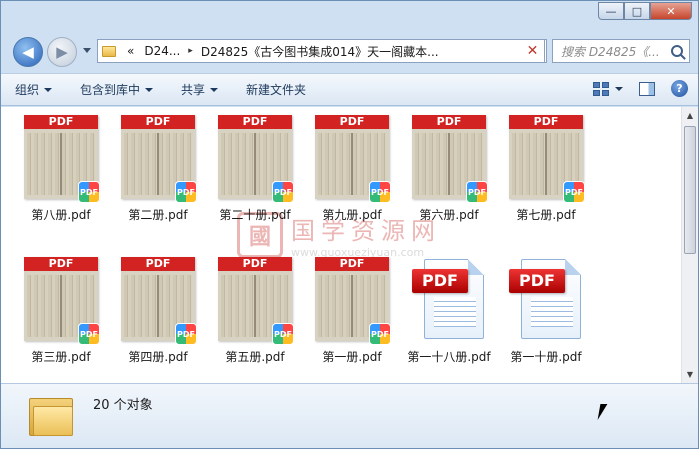 Image resolution: width=699 pixels, height=449 pixels. I want to click on scroll-down-icon: ▼, so click(690, 374).